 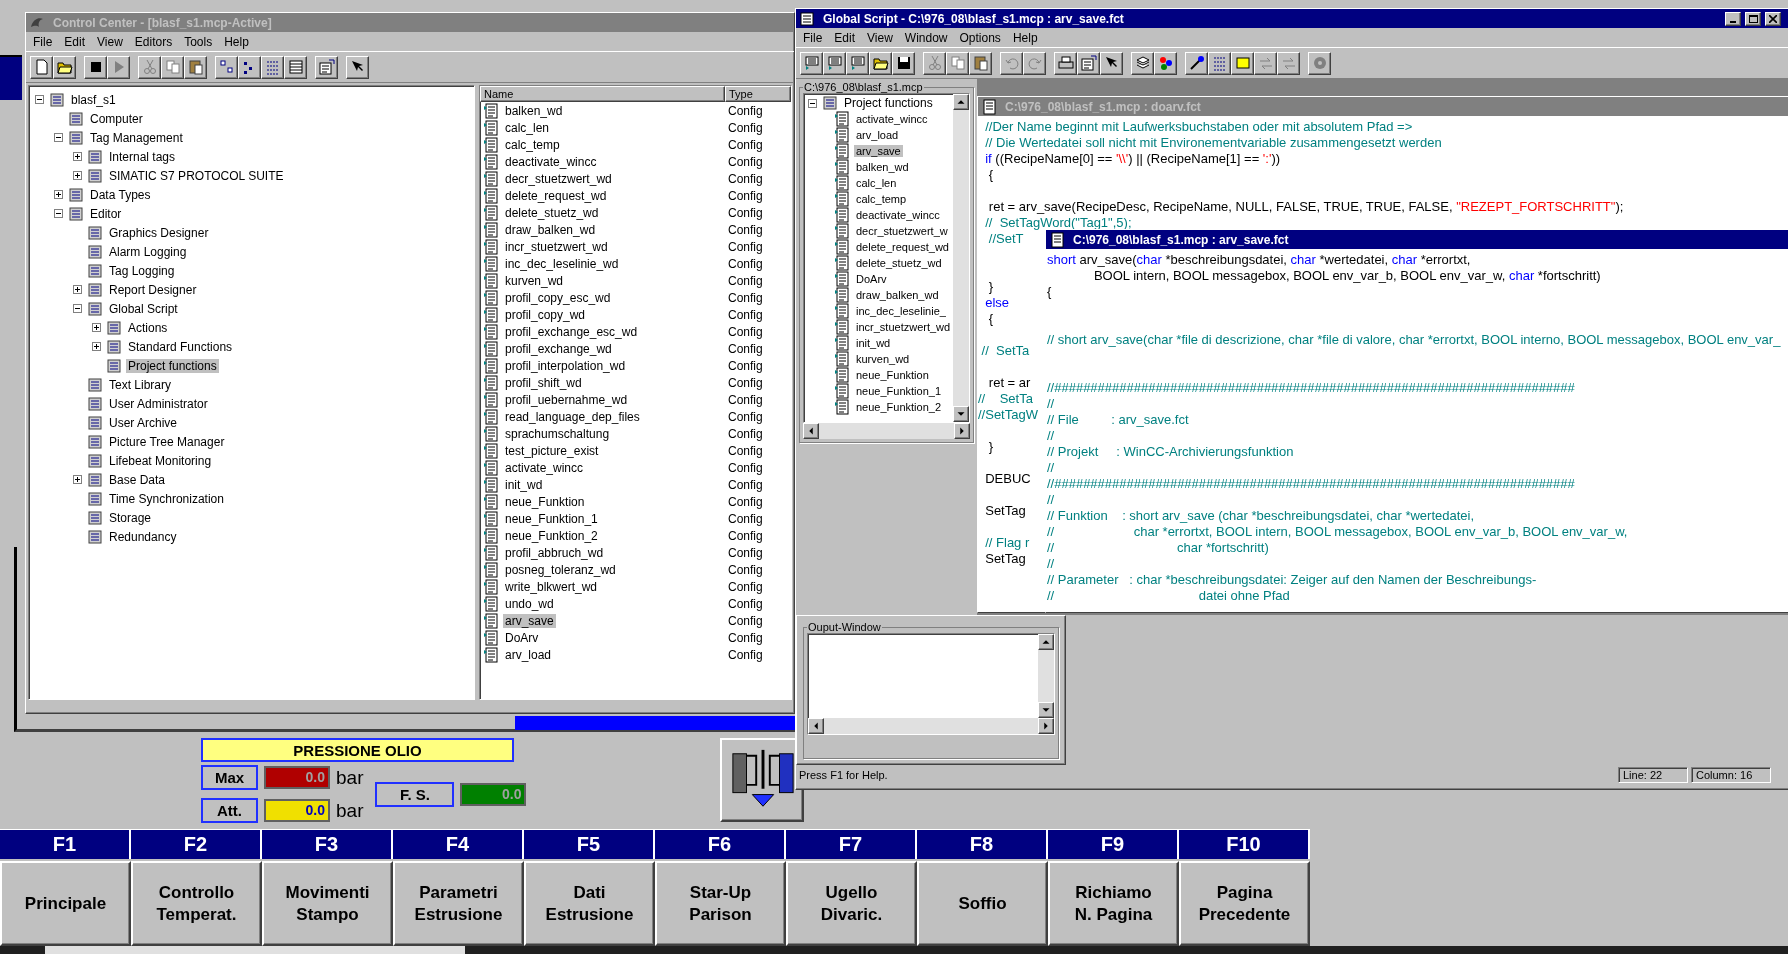 What do you see at coordinates (543, 382) in the screenshot?
I see `list-item: profil_shift_wd` at bounding box center [543, 382].